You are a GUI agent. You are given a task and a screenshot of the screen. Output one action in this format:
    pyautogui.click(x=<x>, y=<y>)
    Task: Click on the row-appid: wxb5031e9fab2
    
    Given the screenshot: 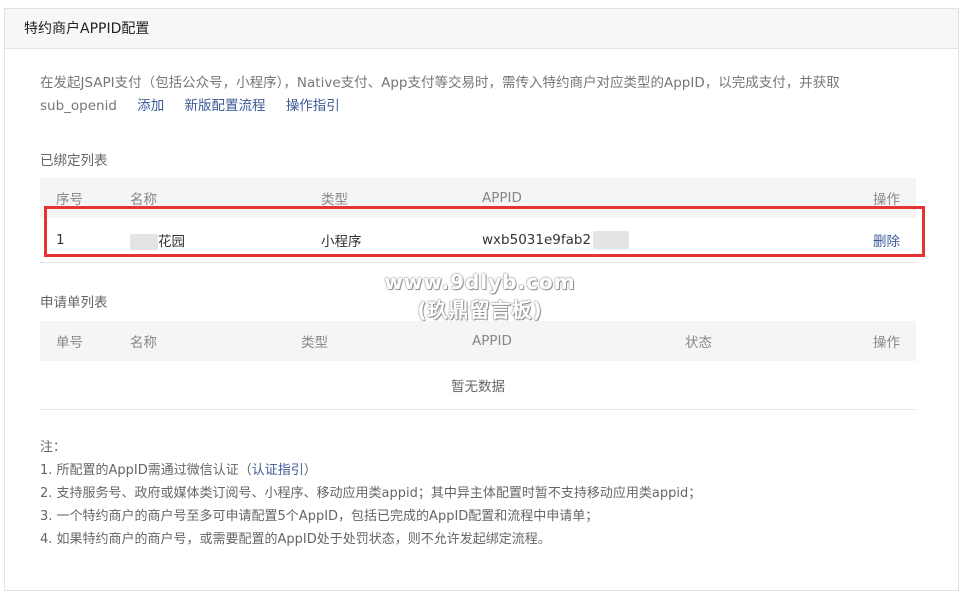 What is the action you would take?
    pyautogui.click(x=537, y=240)
    